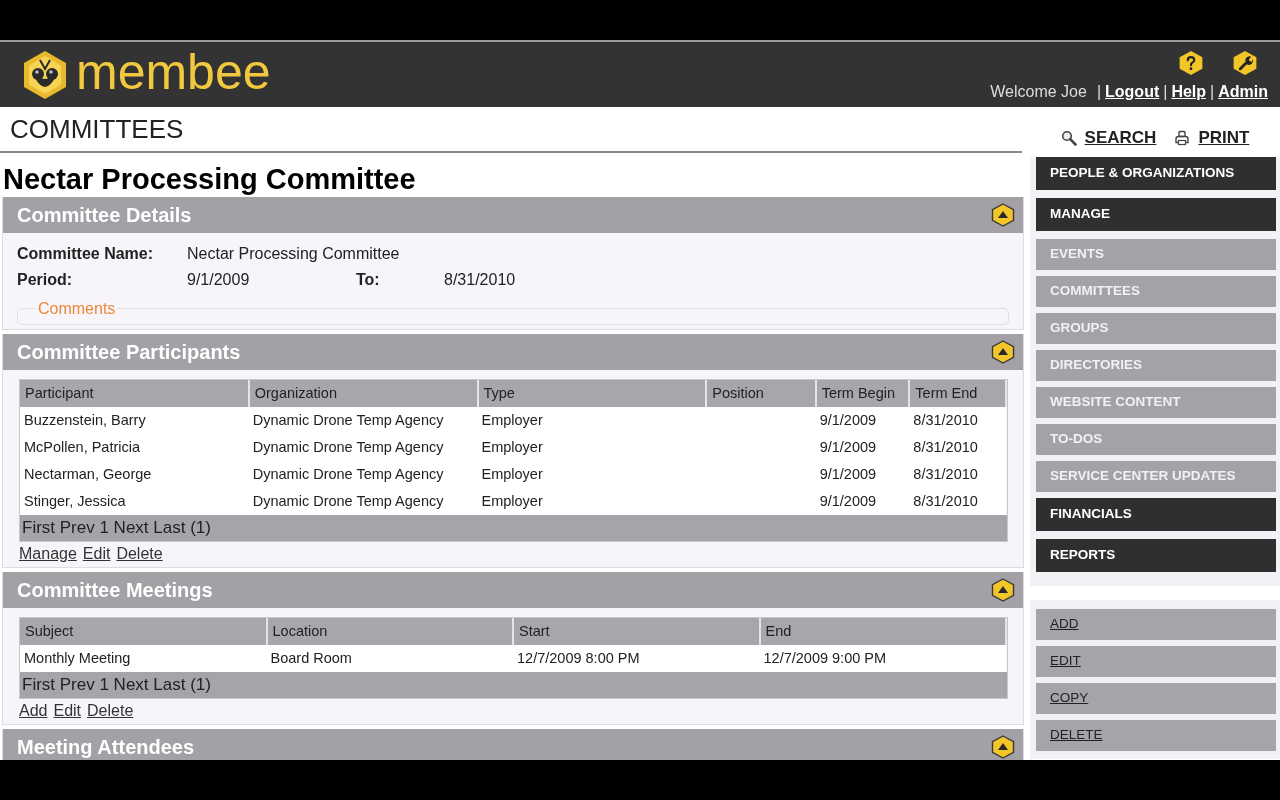 The width and height of the screenshot is (1280, 800). I want to click on column-header: Position, so click(761, 393).